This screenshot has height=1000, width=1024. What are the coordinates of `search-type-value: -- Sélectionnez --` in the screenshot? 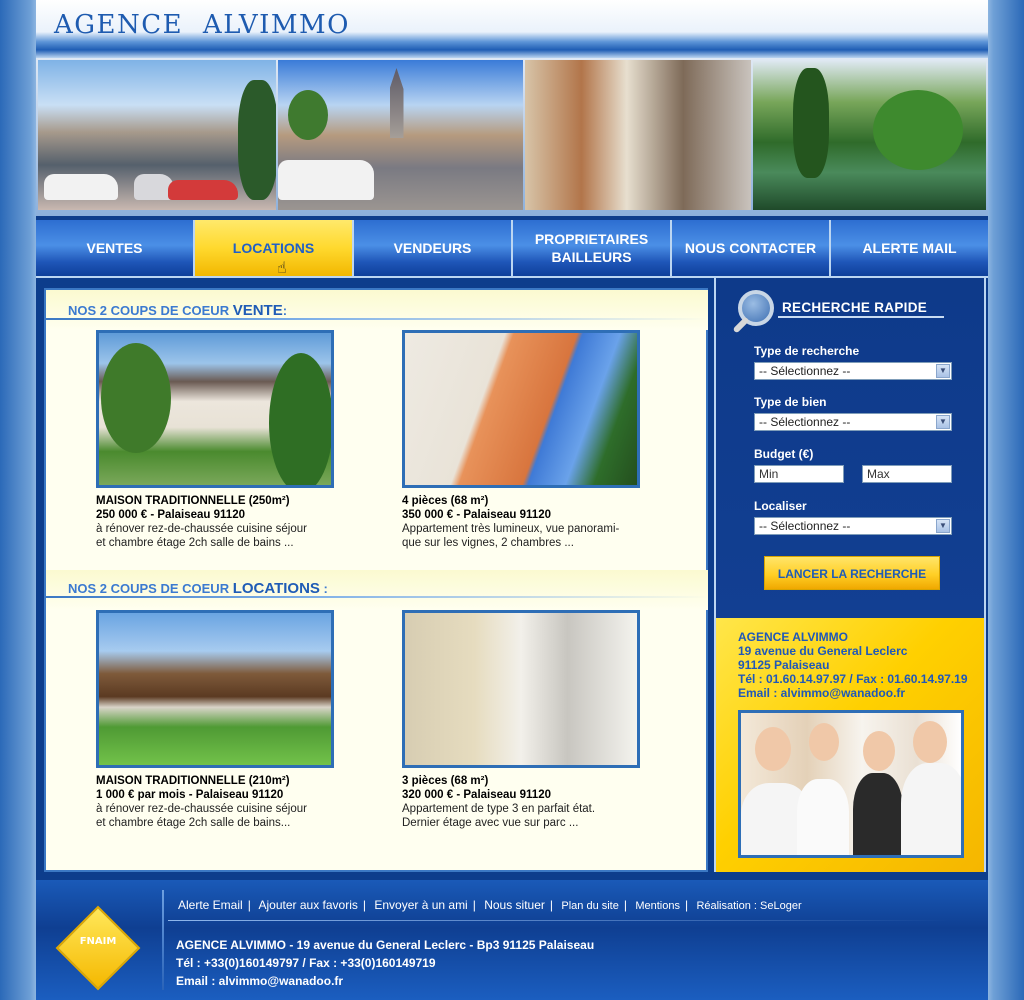 It's located at (805, 371).